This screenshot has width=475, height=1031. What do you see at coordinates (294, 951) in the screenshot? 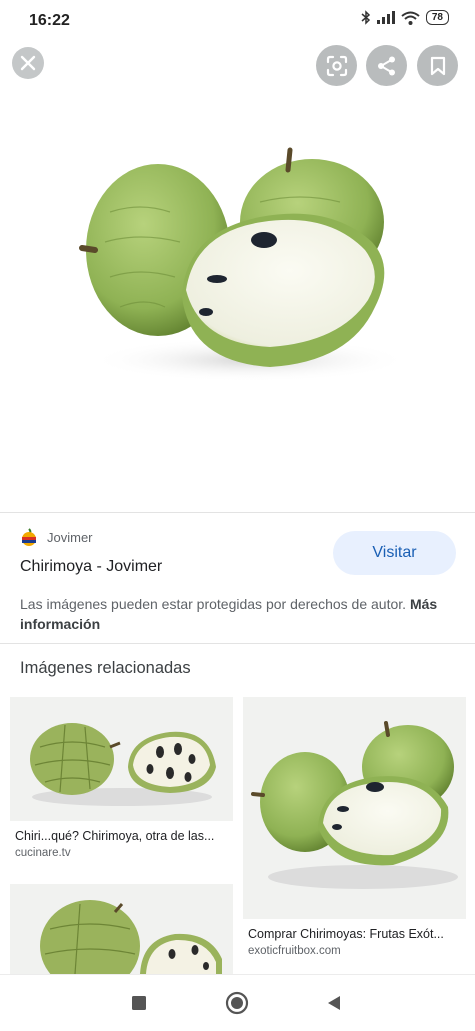
I see `related-card-source: exoticfruitbox.com` at bounding box center [294, 951].